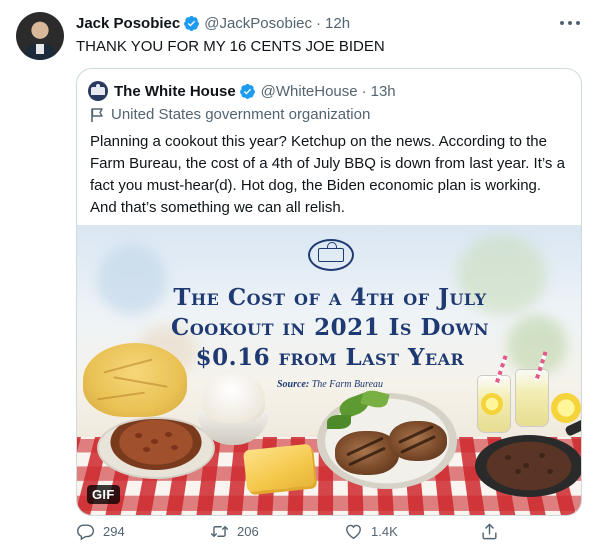  I want to click on share-button, so click(493, 531).